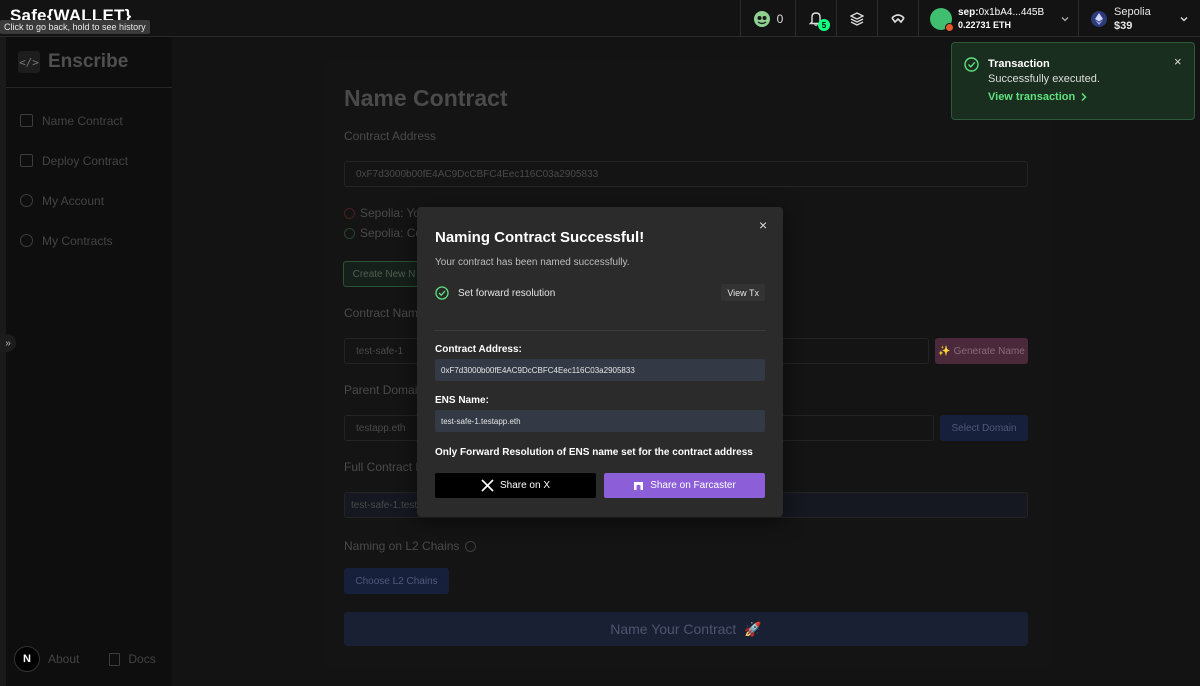 This screenshot has width=1200, height=686. I want to click on avatar-badge, so click(949, 27).